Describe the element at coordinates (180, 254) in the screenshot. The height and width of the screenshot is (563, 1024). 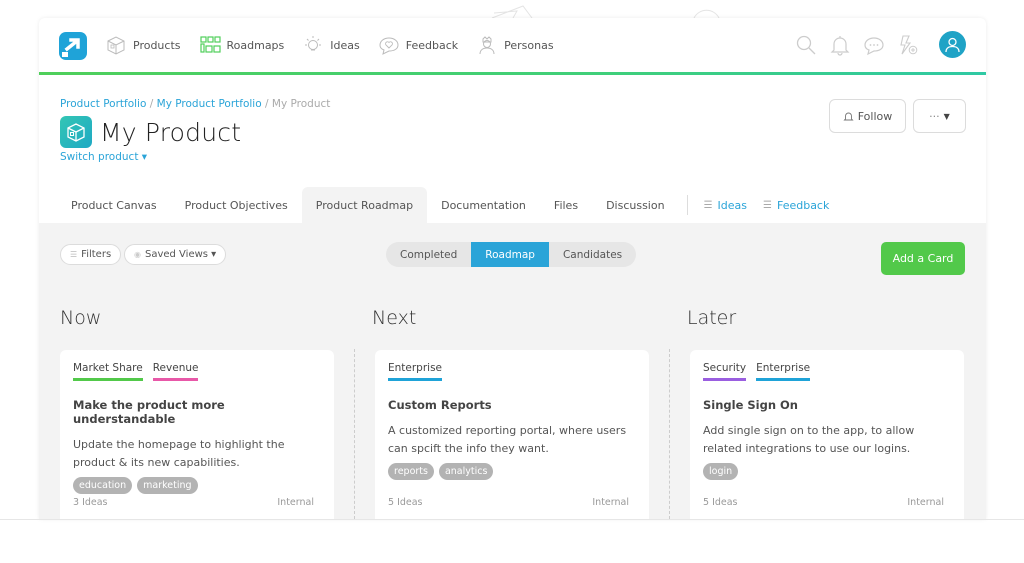
I see `saved-views-label: Saved Views ▾` at that location.